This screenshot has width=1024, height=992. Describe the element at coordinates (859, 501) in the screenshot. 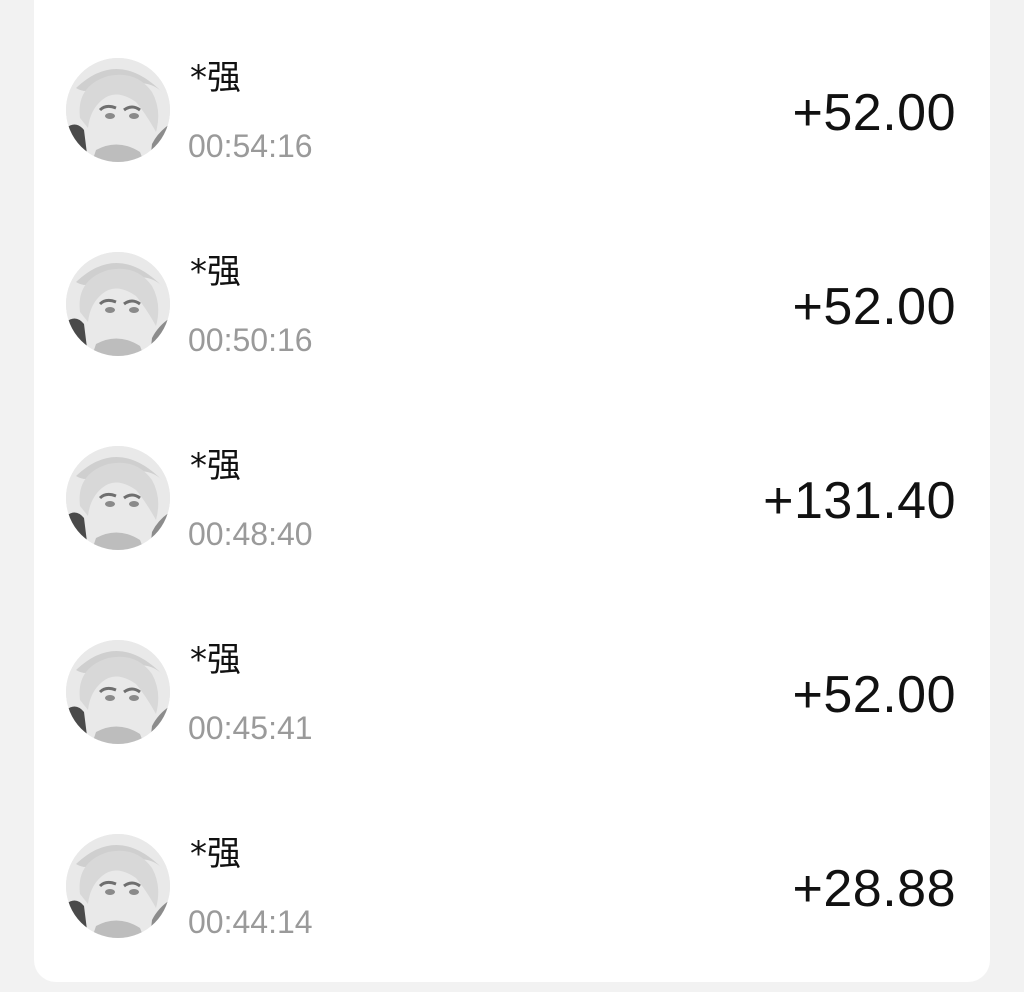

I see `transaction-amount: +131.40` at that location.